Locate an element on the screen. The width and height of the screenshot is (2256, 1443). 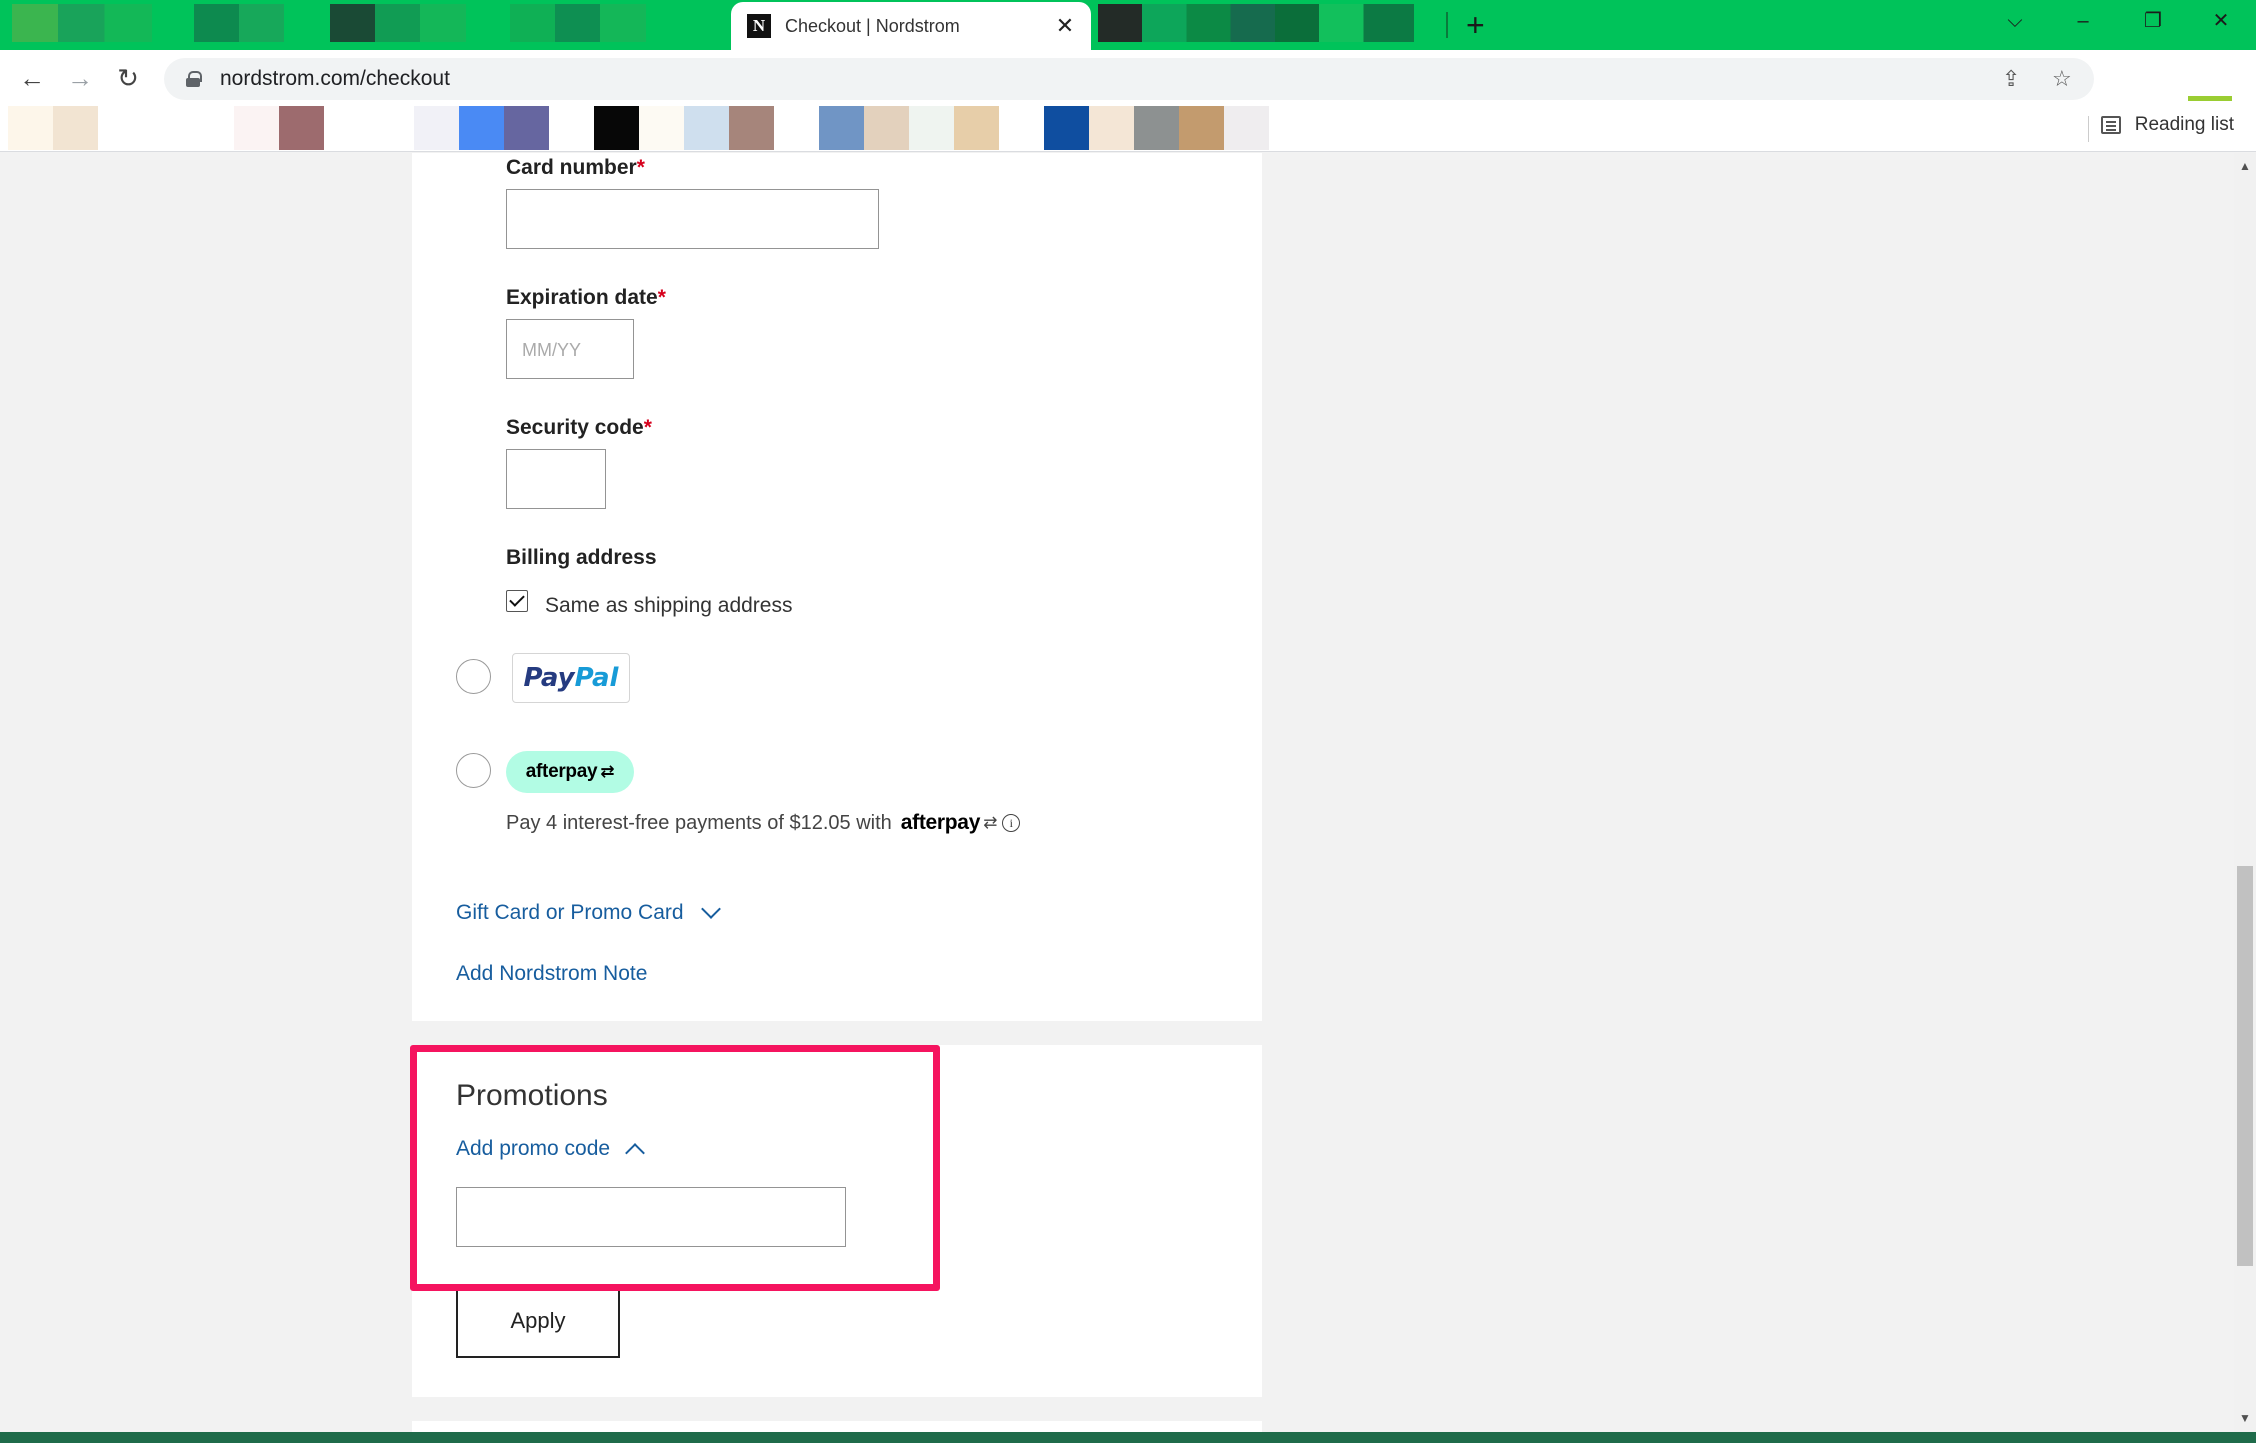
next-section-card is located at coordinates (837, 1426).